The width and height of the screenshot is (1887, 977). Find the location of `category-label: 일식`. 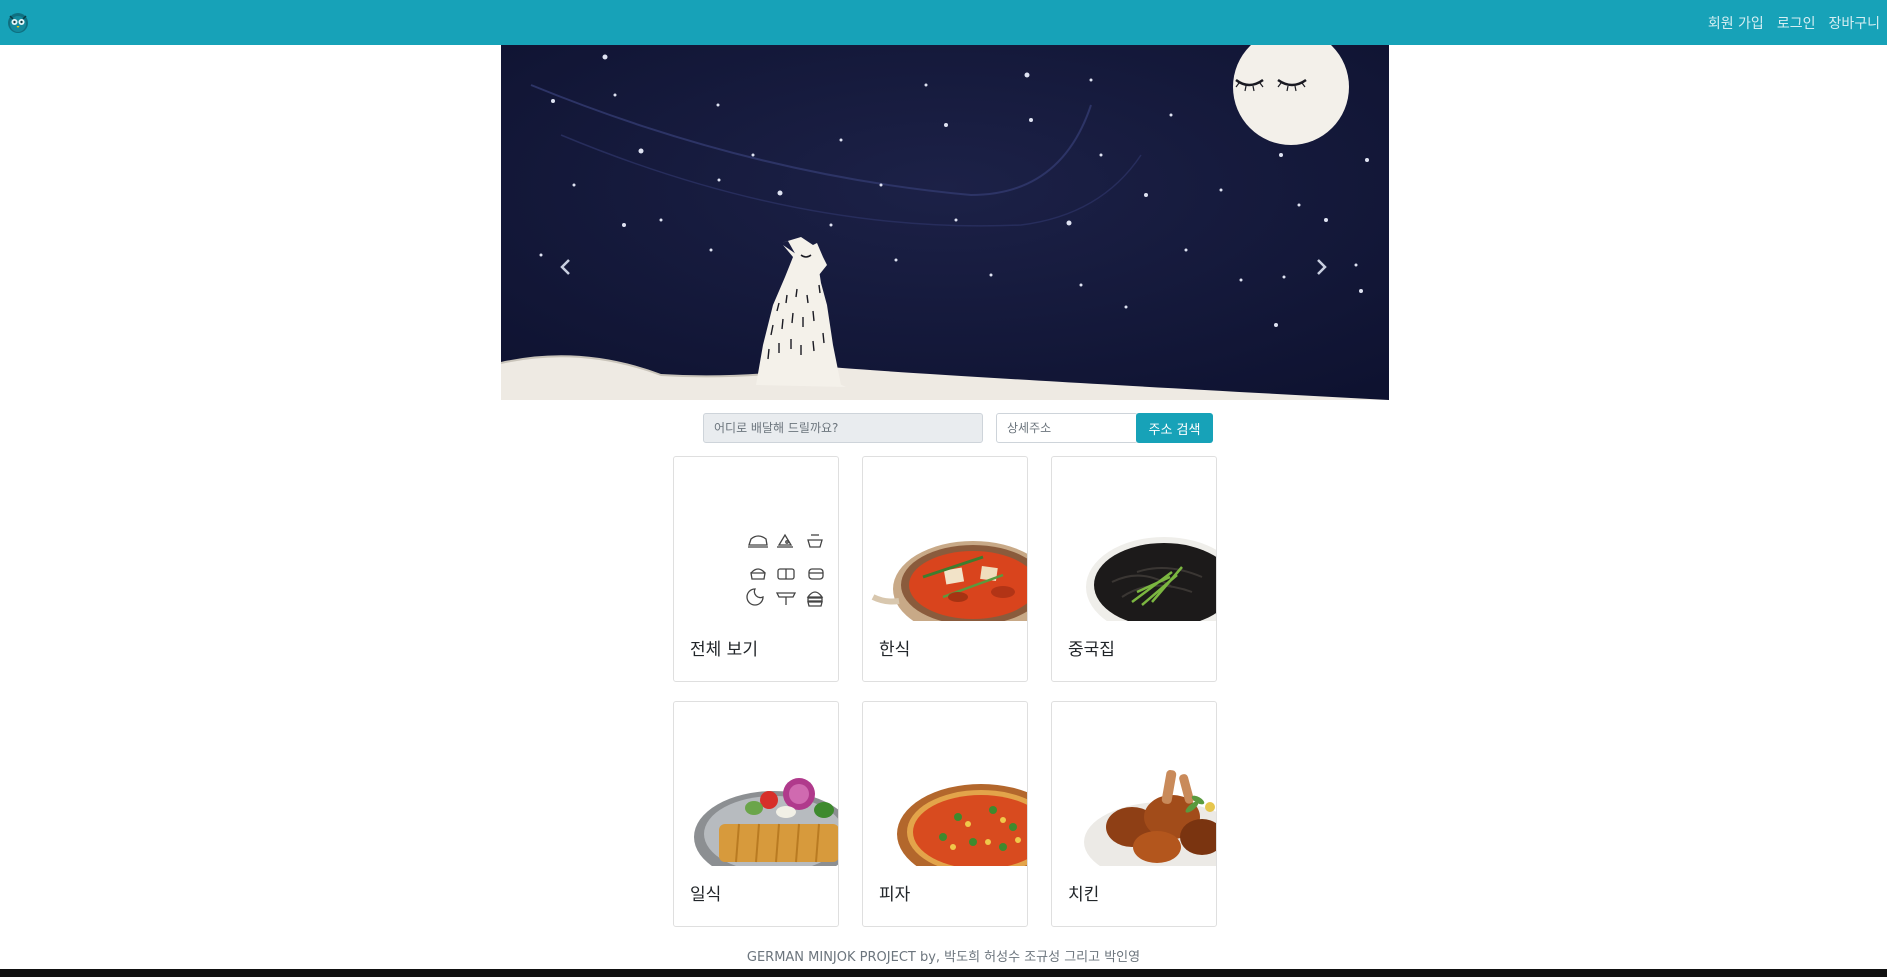

category-label: 일식 is located at coordinates (706, 895).